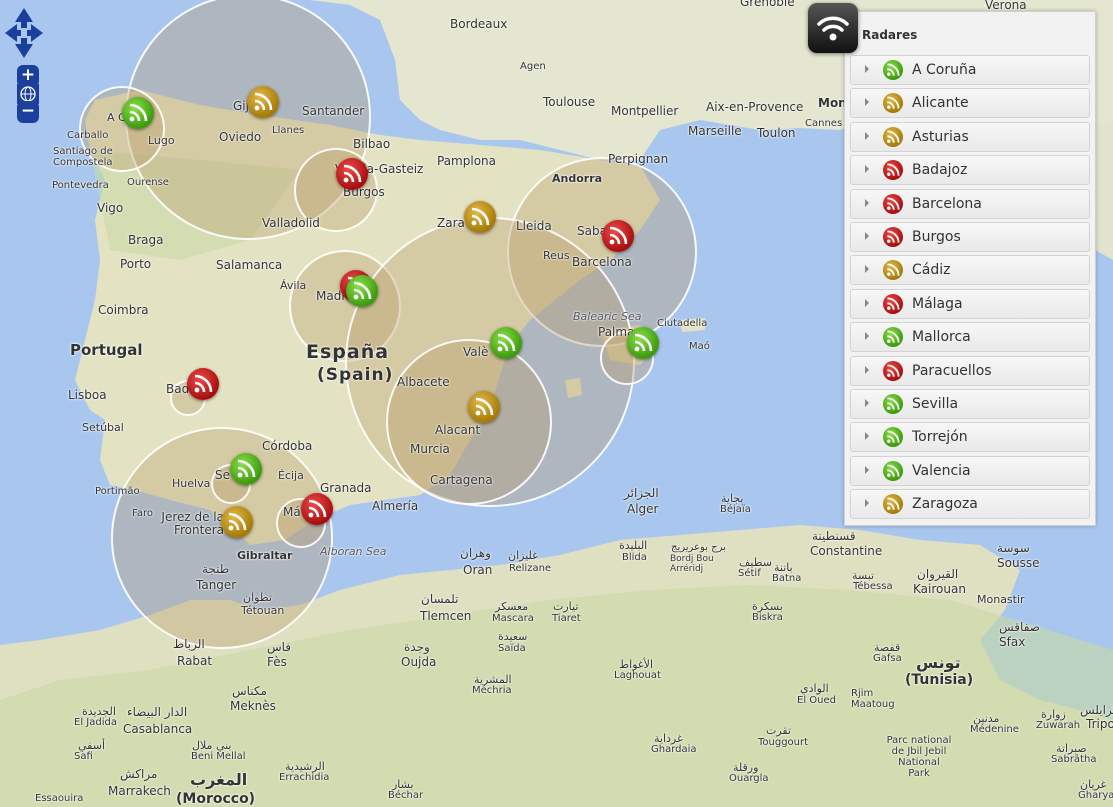 This screenshot has width=1113, height=807. Describe the element at coordinates (638, 159) in the screenshot. I see `map-label: Perpignan` at that location.